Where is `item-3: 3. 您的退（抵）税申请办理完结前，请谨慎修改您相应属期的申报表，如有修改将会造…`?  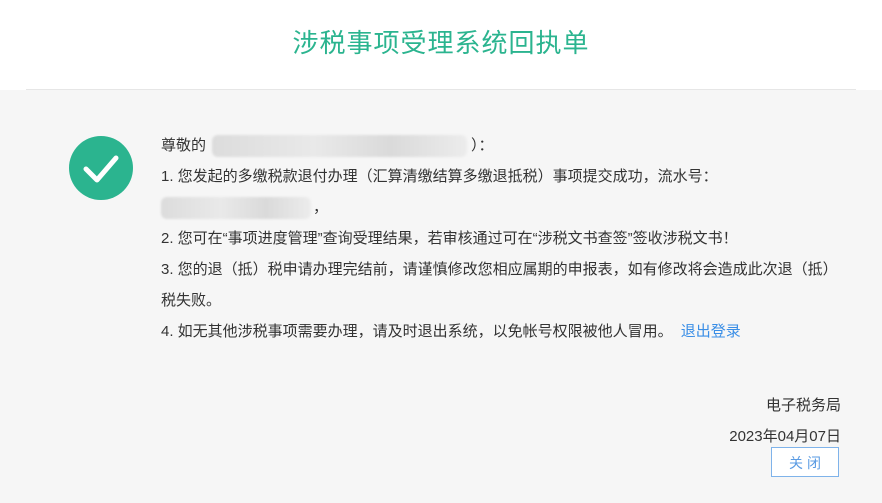 item-3: 3. 您的退（抵）税申请办理完结前，请谨慎修改您相应属期的申报表，如有修改将会造… is located at coordinates (506, 285).